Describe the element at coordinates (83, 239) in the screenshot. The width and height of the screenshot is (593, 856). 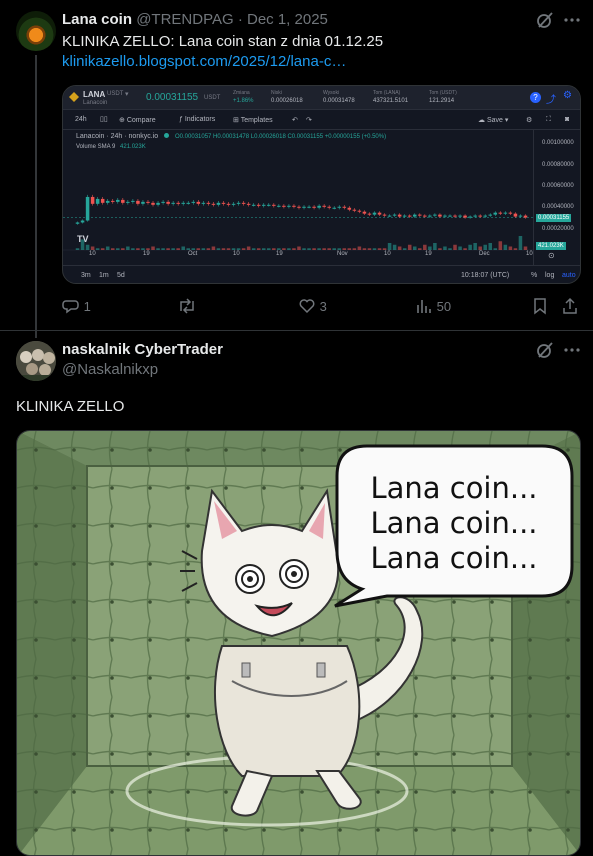
I see `tradingview-logo: TV` at that location.